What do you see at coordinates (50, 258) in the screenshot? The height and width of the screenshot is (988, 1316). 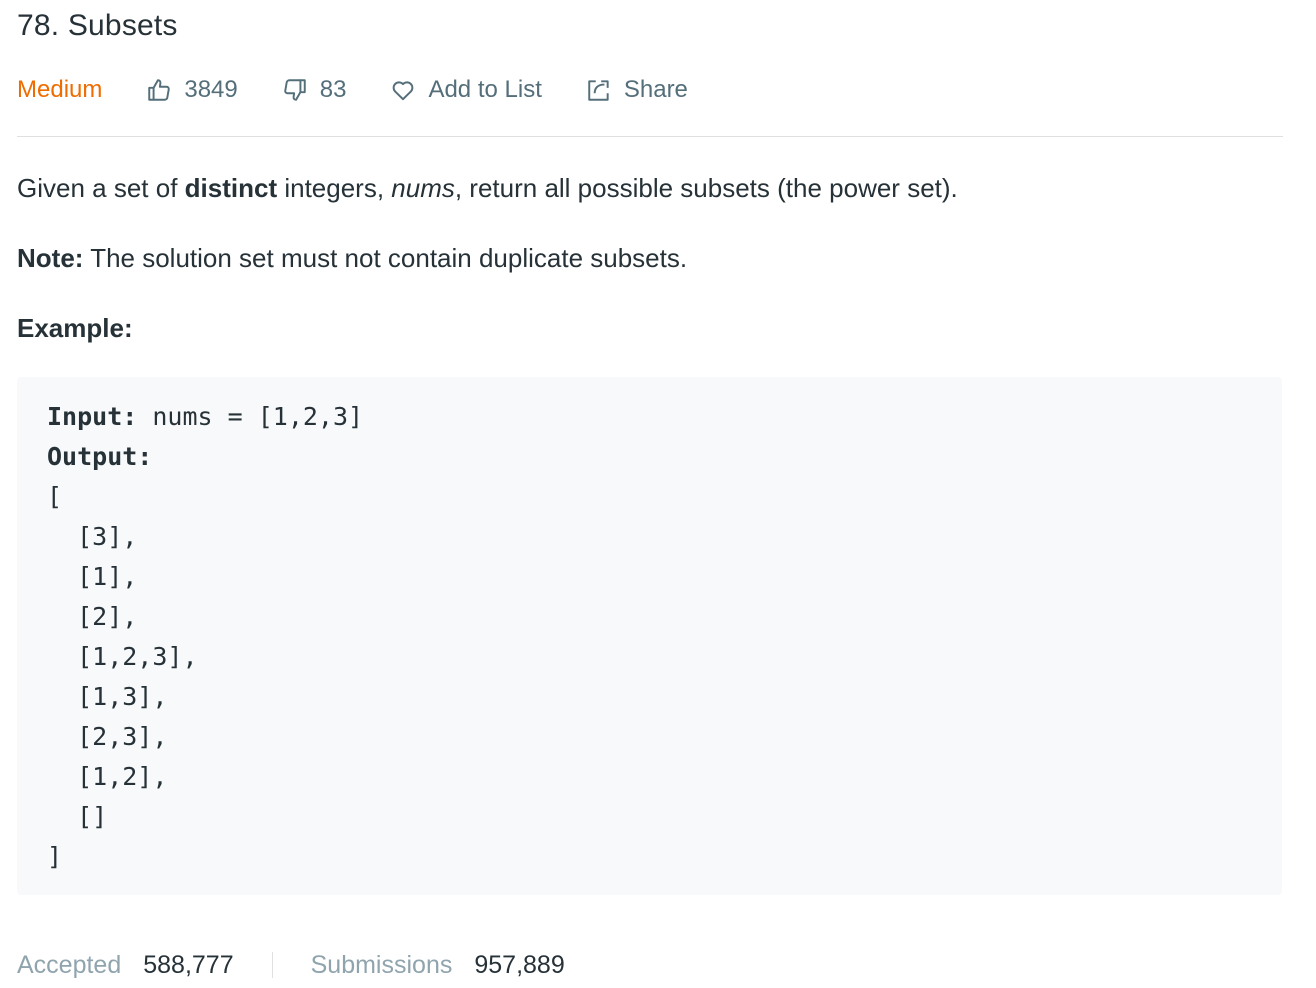 I see `note-label: Note:` at bounding box center [50, 258].